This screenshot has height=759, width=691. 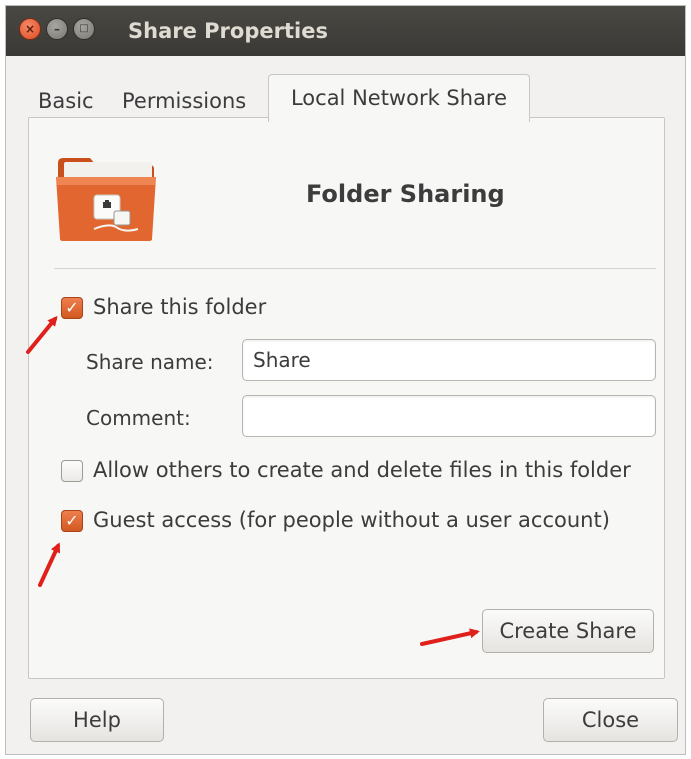 What do you see at coordinates (345, 31) in the screenshot?
I see `titlebar: × – □ Share Properties` at bounding box center [345, 31].